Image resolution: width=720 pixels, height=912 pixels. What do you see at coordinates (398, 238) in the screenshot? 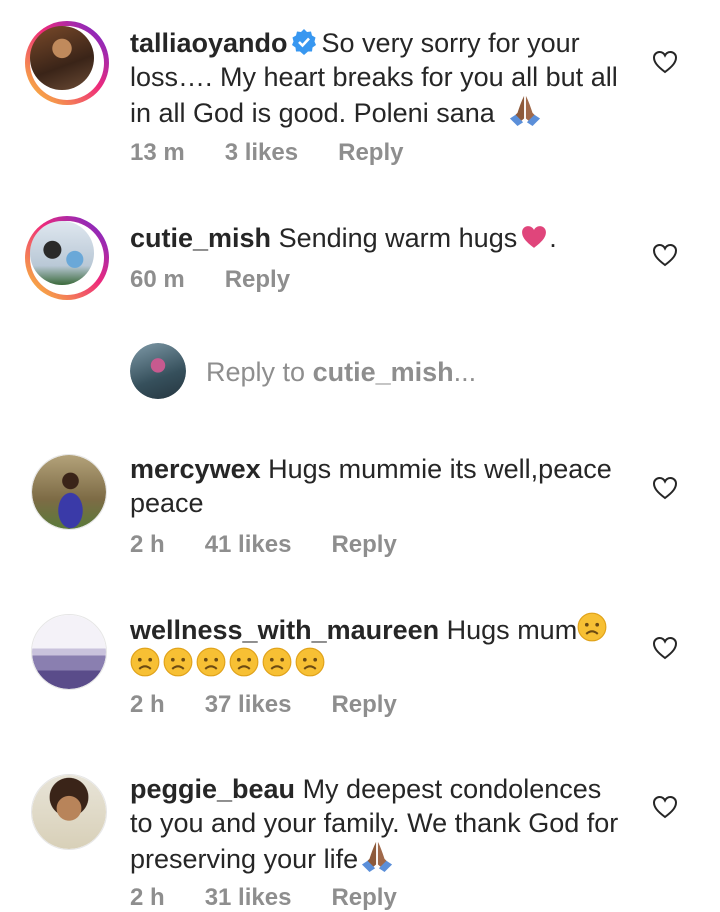
I see `comment-body: Sending warm hugs` at bounding box center [398, 238].